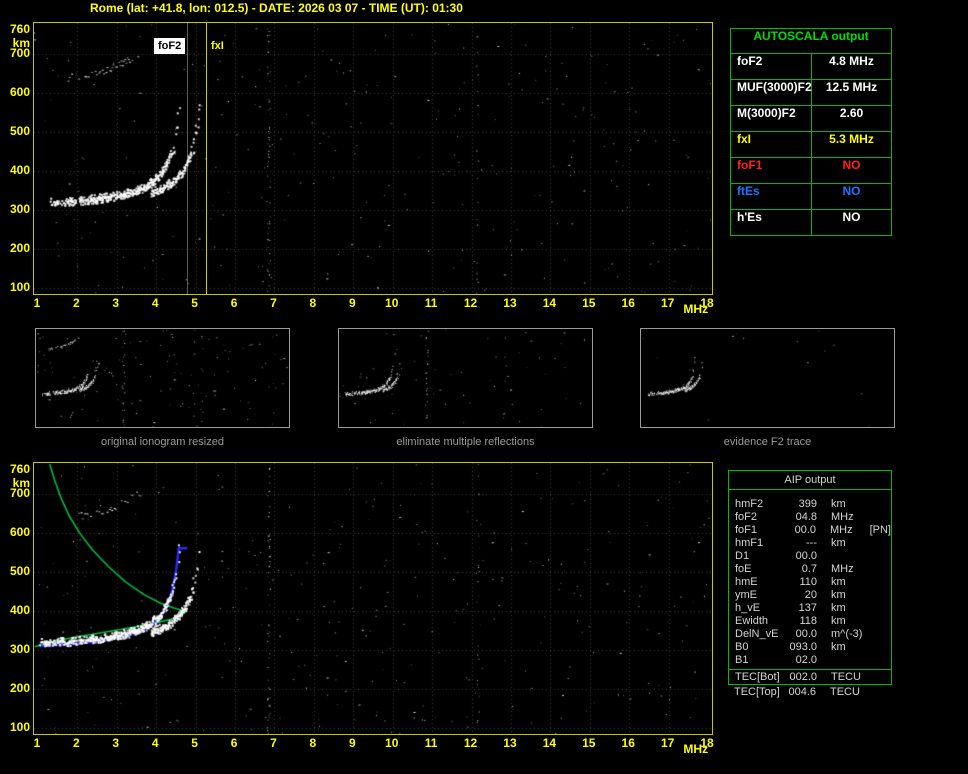 The height and width of the screenshot is (774, 968). I want to click on autoscala-row-value: 2.60, so click(851, 113).